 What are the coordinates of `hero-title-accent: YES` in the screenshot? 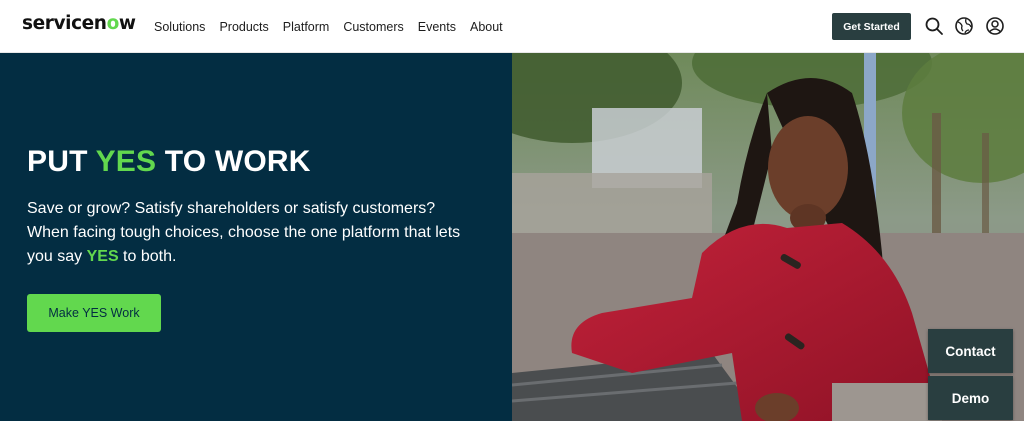 It's located at (126, 161).